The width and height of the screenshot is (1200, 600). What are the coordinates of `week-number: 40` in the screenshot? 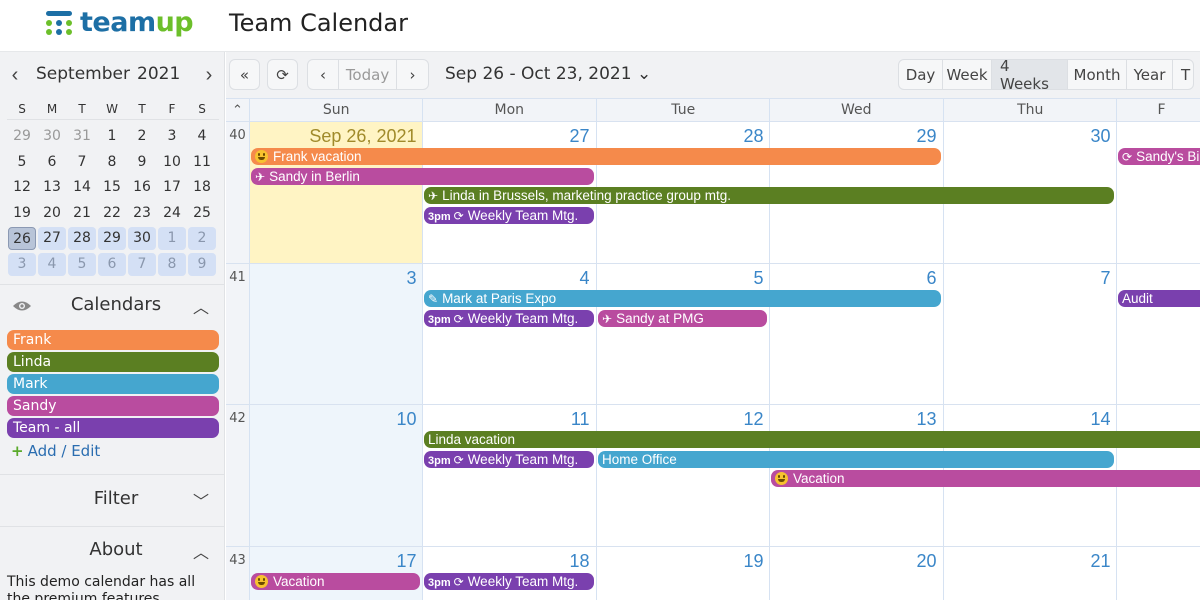 It's located at (237, 135).